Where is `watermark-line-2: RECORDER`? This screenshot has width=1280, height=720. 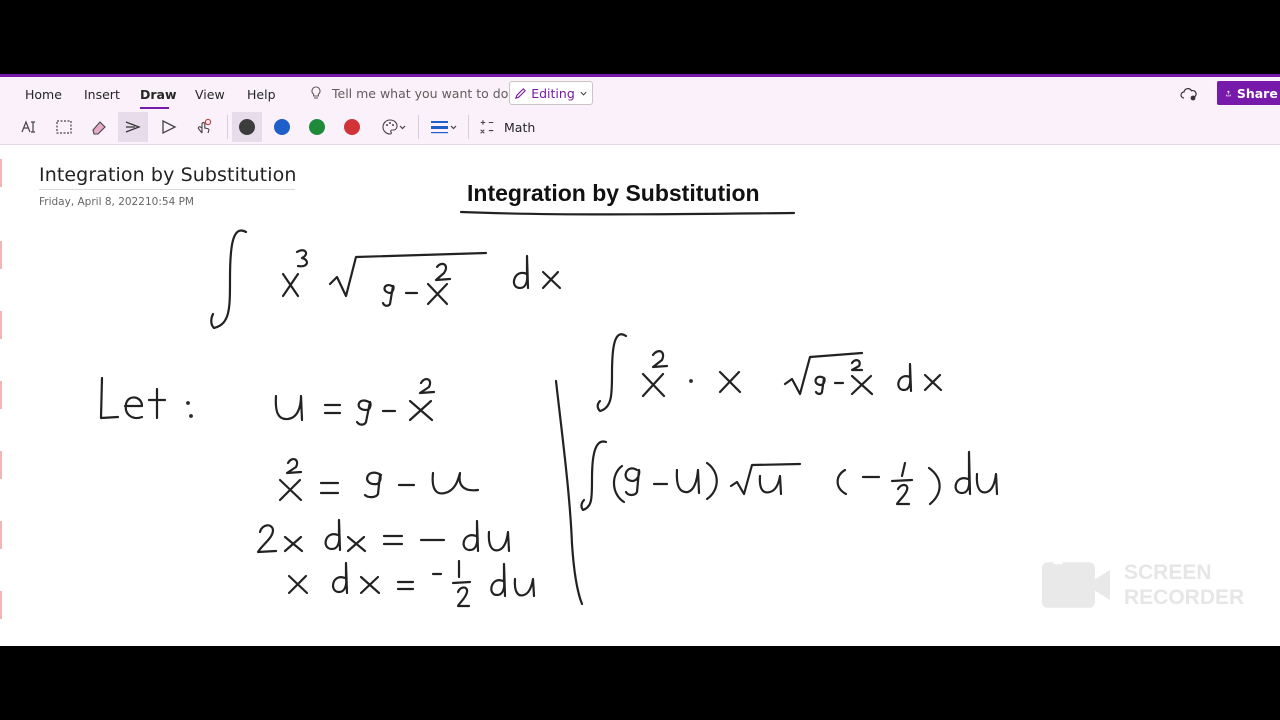
watermark-line-2: RECORDER is located at coordinates (1184, 597).